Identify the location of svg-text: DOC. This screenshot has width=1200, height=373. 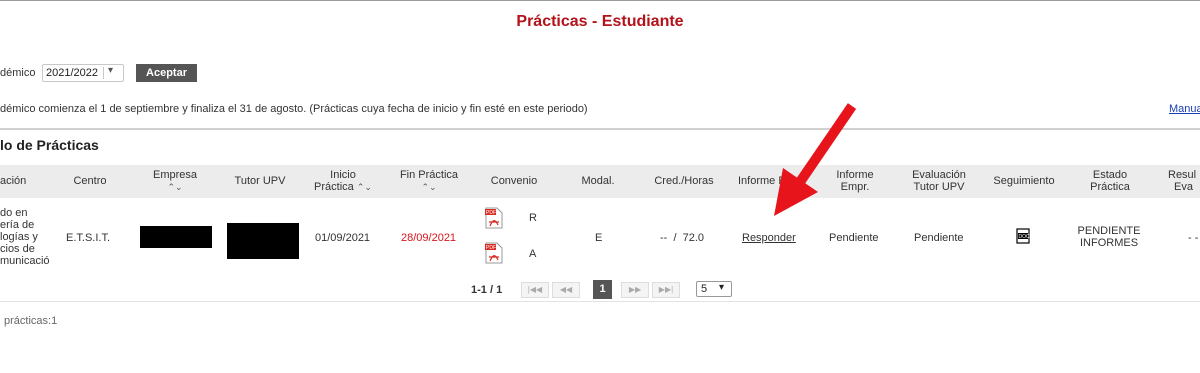
(1025, 237).